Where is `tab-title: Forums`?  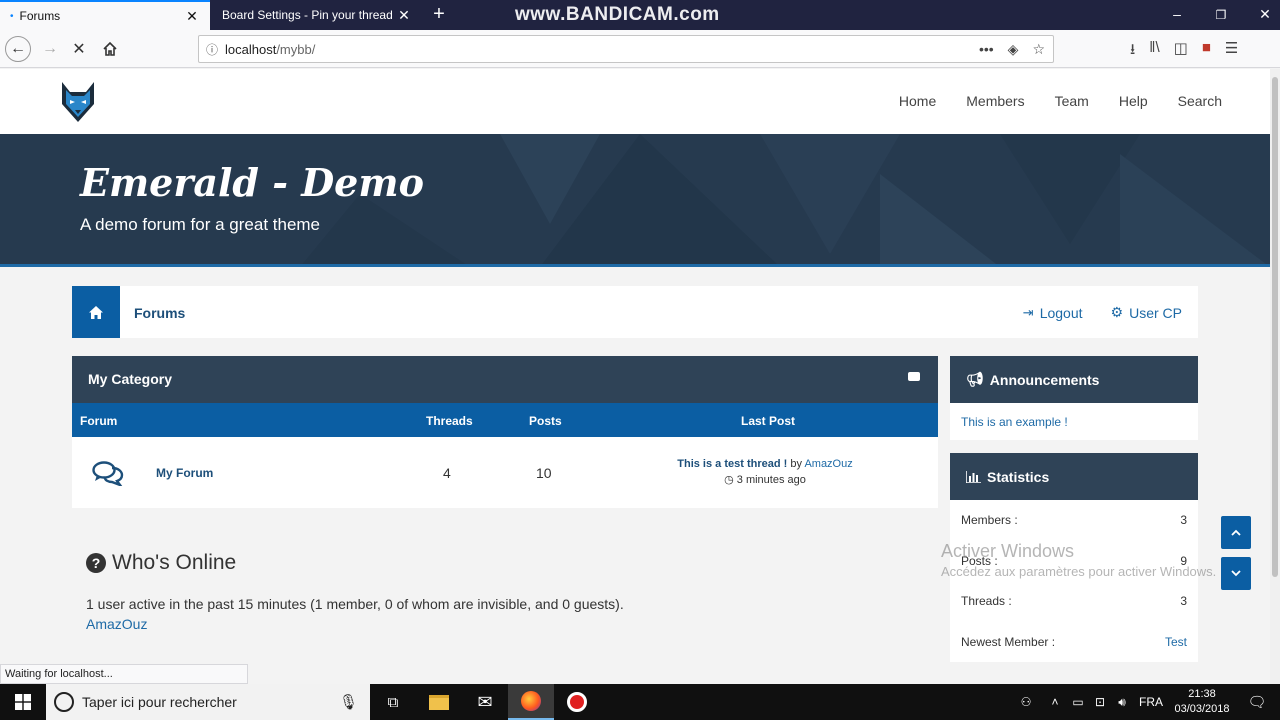 tab-title: Forums is located at coordinates (40, 16).